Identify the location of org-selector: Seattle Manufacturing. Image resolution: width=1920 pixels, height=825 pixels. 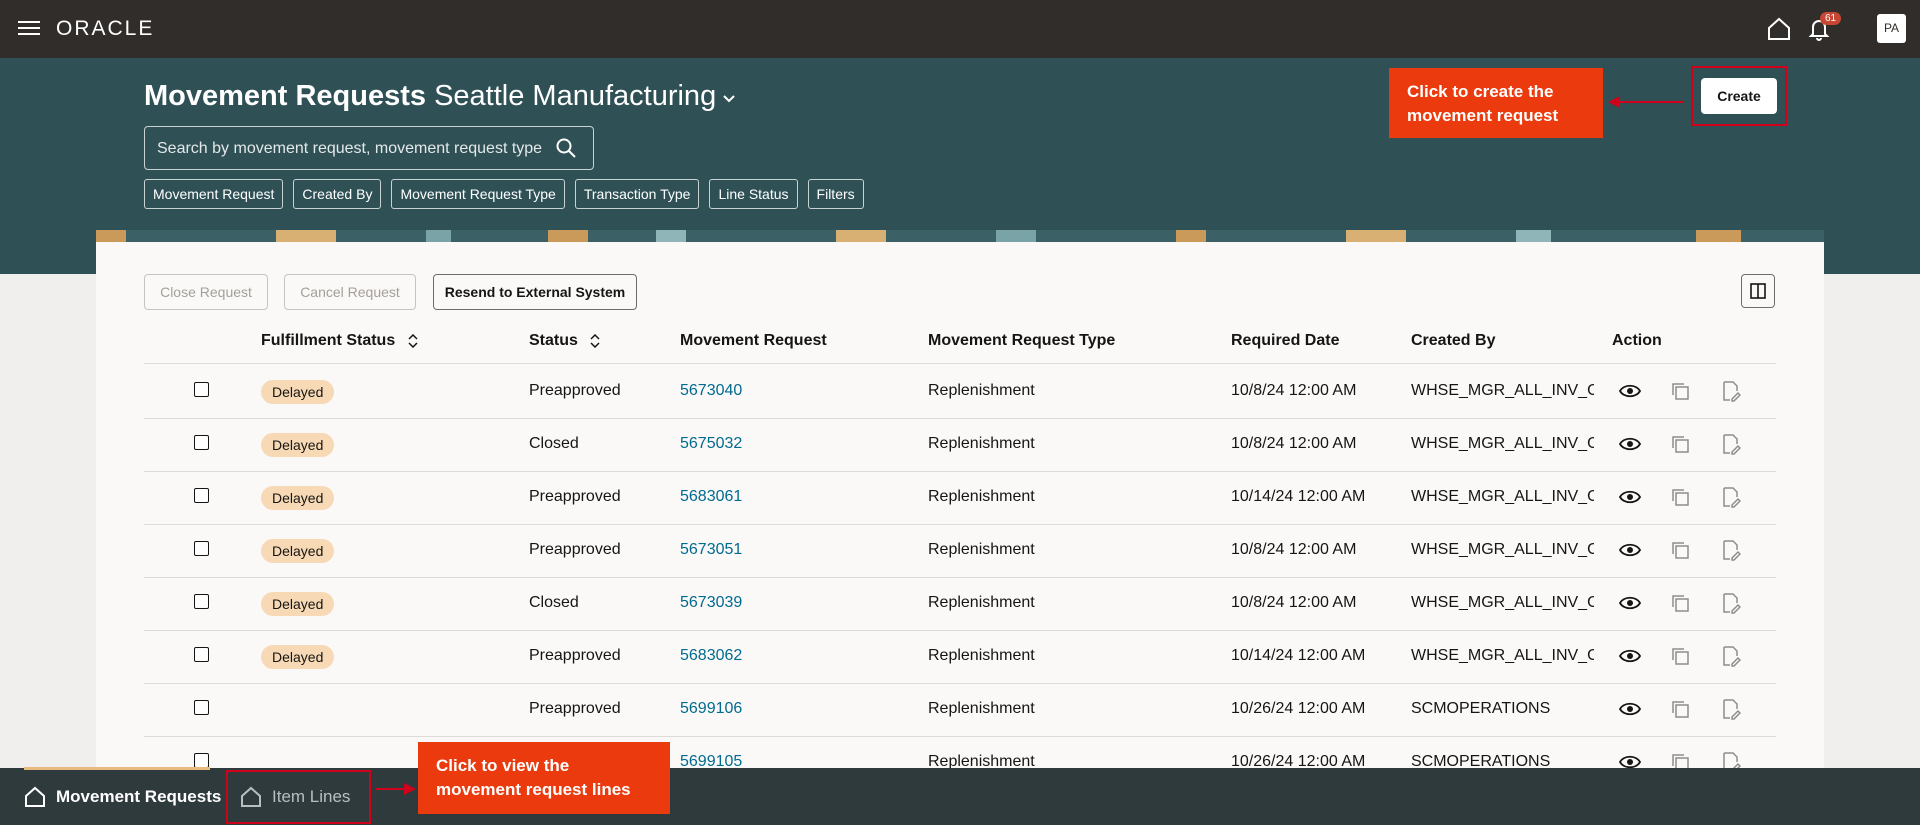
(585, 96).